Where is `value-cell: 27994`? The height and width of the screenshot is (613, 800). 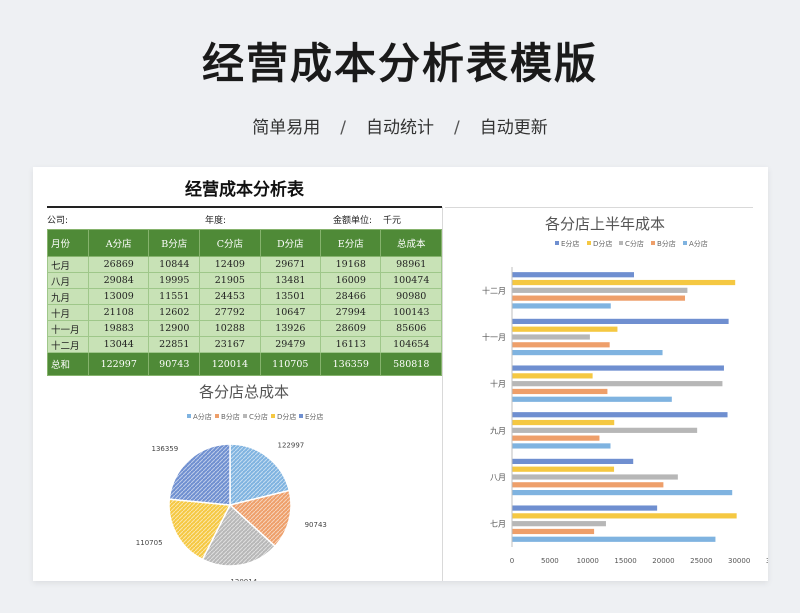
value-cell: 27994 is located at coordinates (351, 312).